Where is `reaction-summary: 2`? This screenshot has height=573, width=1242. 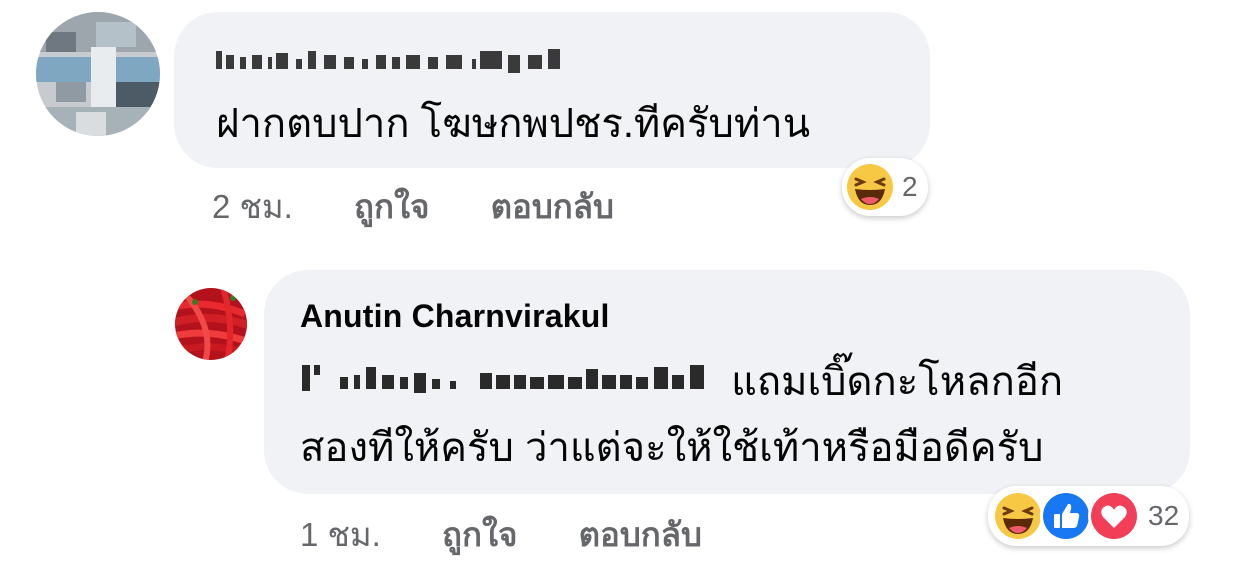 reaction-summary: 2 is located at coordinates (885, 187).